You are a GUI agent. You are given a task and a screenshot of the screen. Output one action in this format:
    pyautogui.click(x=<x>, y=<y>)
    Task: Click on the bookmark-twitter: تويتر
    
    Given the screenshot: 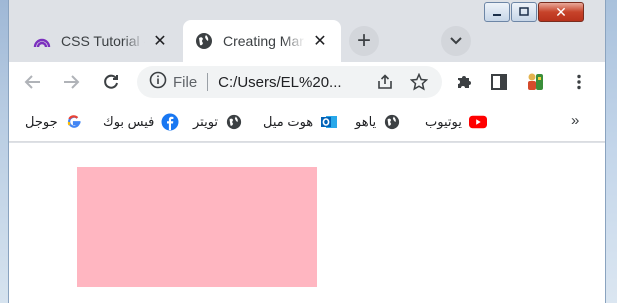 What is the action you would take?
    pyautogui.click(x=218, y=122)
    